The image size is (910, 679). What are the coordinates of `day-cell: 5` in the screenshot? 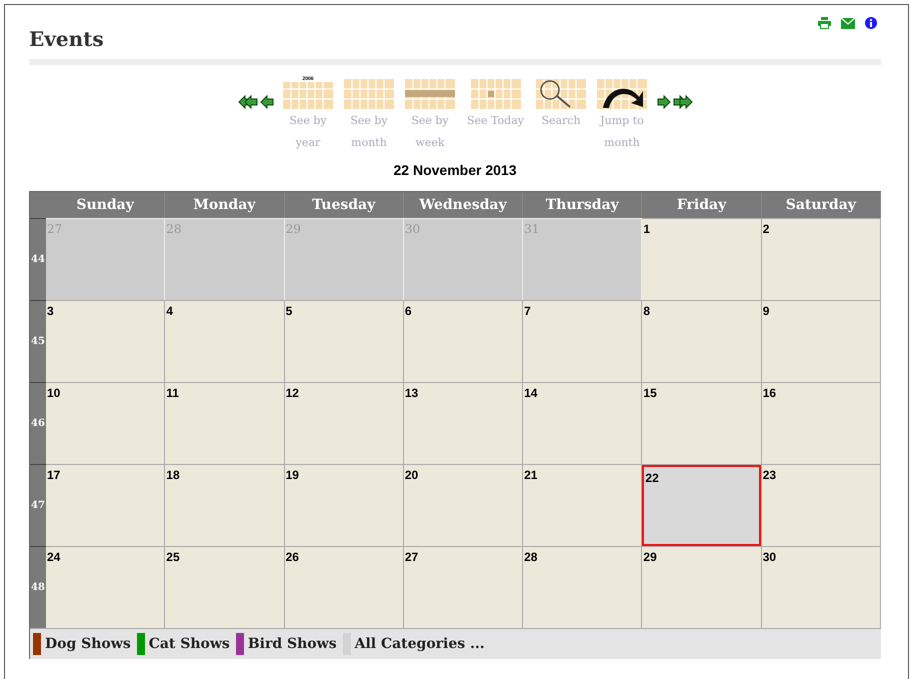 It's located at (344, 341).